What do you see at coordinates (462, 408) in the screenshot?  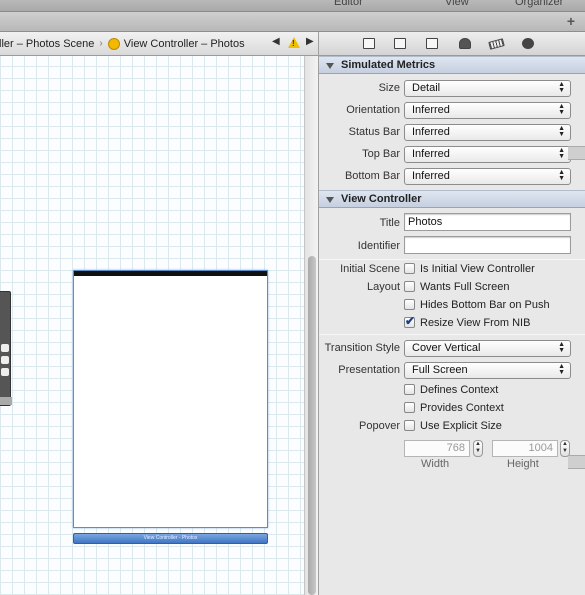 I see `provides-context-label: Provides Context` at bounding box center [462, 408].